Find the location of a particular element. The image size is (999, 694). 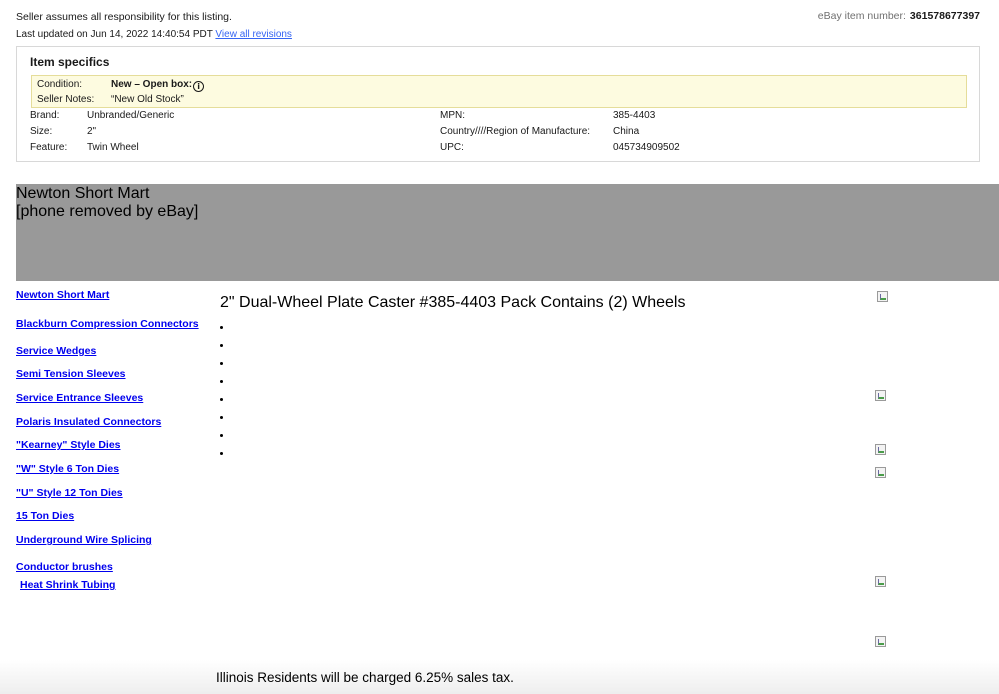

size-label: Size: is located at coordinates (41, 131).